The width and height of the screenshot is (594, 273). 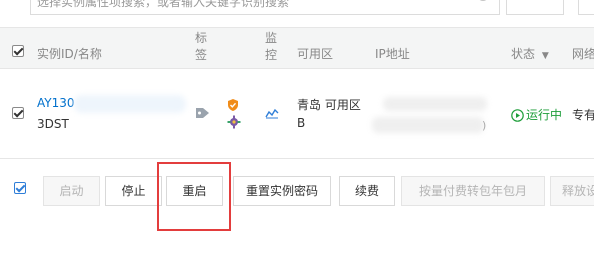 I want to click on ip-tail: ), so click(x=484, y=125).